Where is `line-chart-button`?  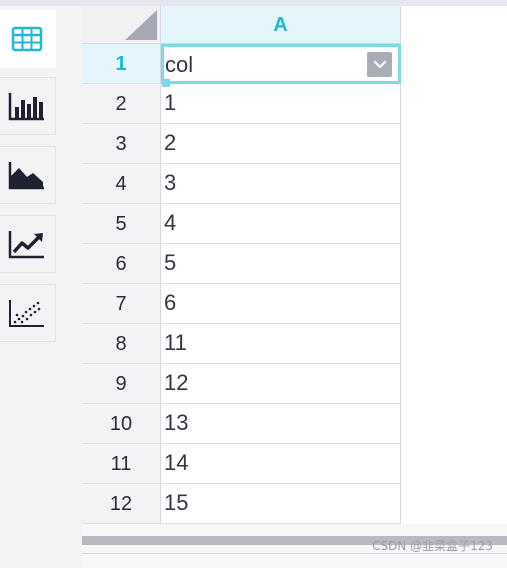 line-chart-button is located at coordinates (28, 244).